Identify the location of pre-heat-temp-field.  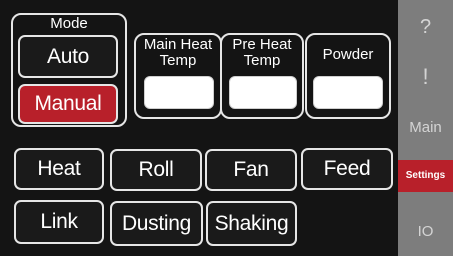
(263, 92).